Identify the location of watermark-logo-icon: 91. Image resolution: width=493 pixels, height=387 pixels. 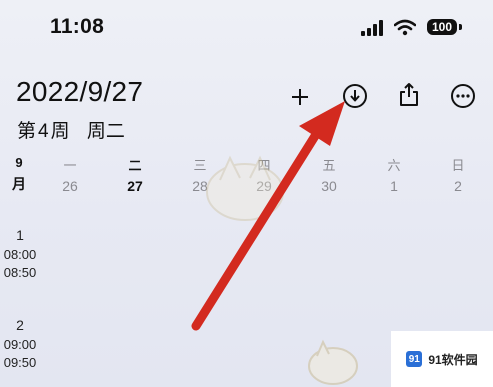
(414, 359).